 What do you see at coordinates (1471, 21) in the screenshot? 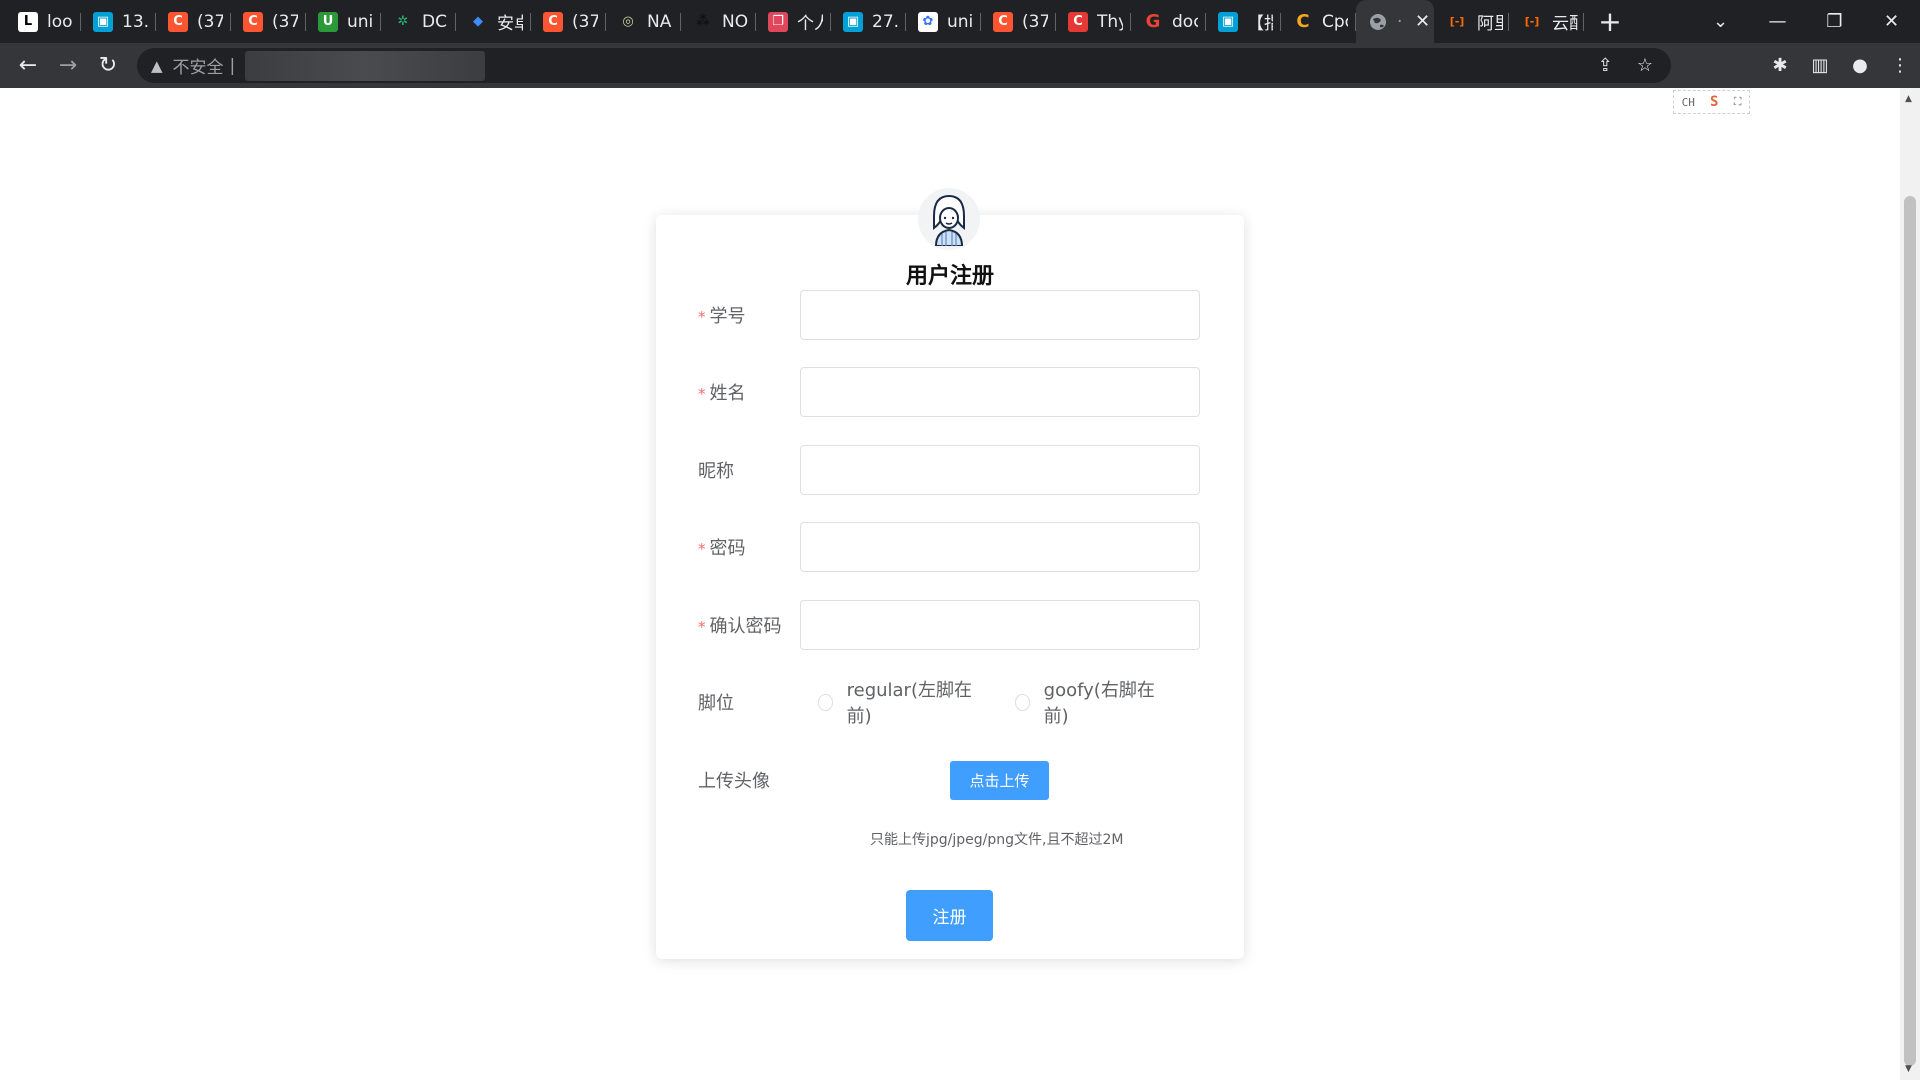
I see `browser-tab: [-] 阿里` at bounding box center [1471, 21].